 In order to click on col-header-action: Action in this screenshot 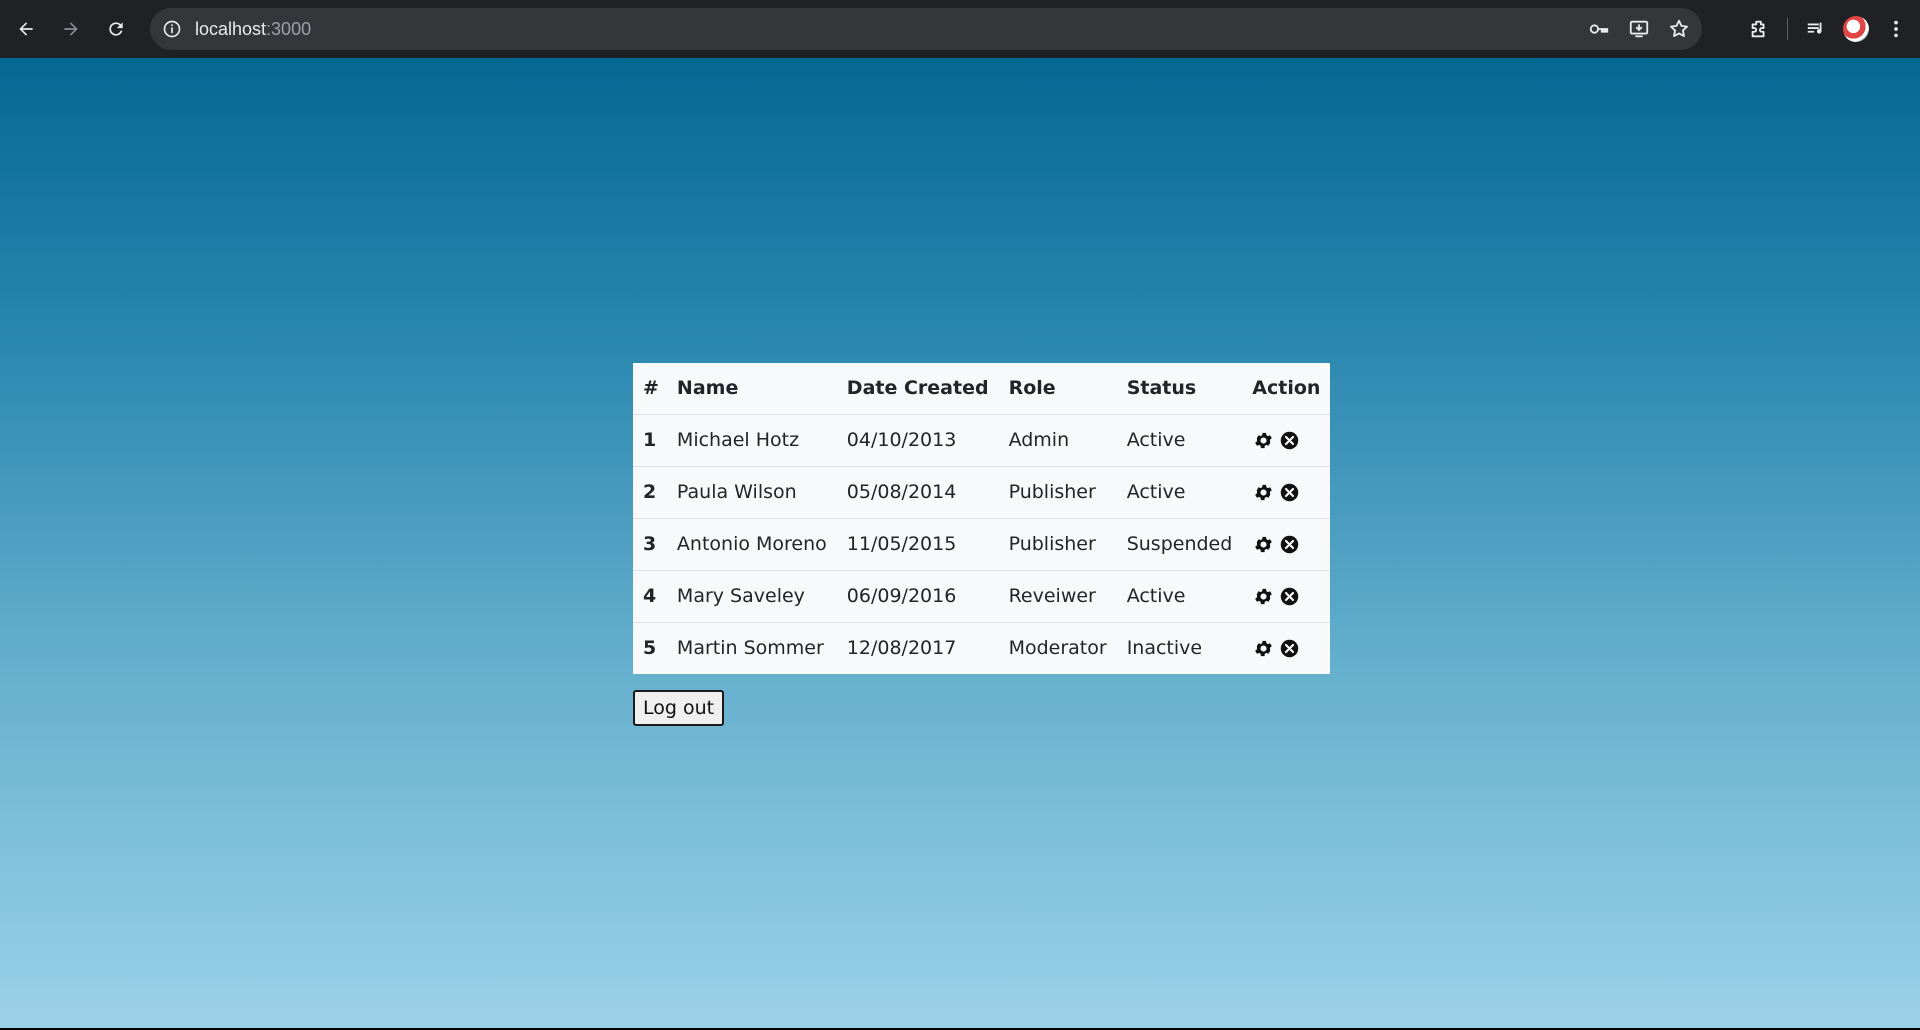, I will do `click(1286, 388)`.